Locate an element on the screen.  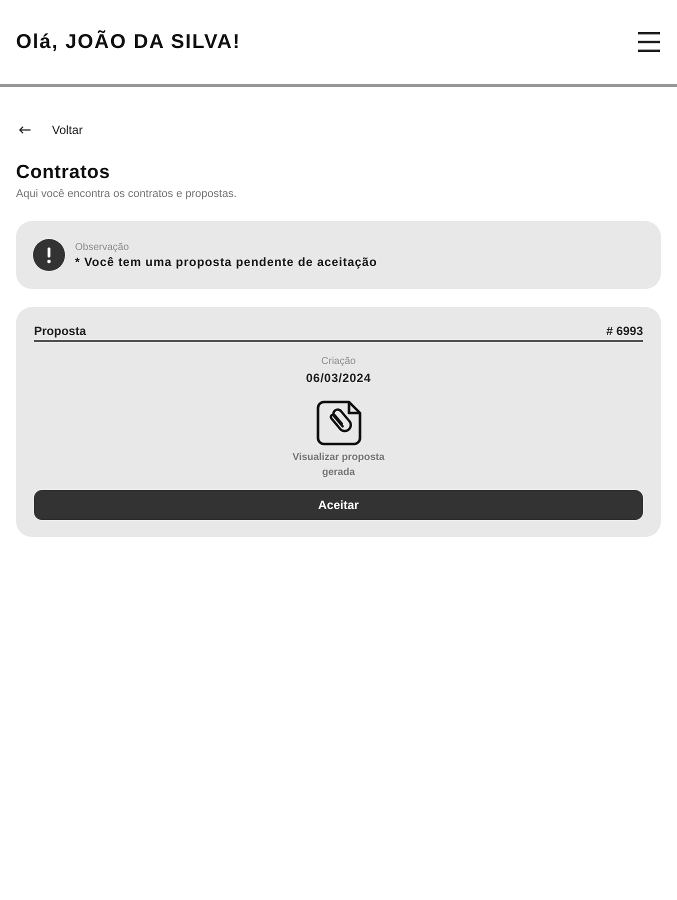
date-label: Criação is located at coordinates (338, 361).